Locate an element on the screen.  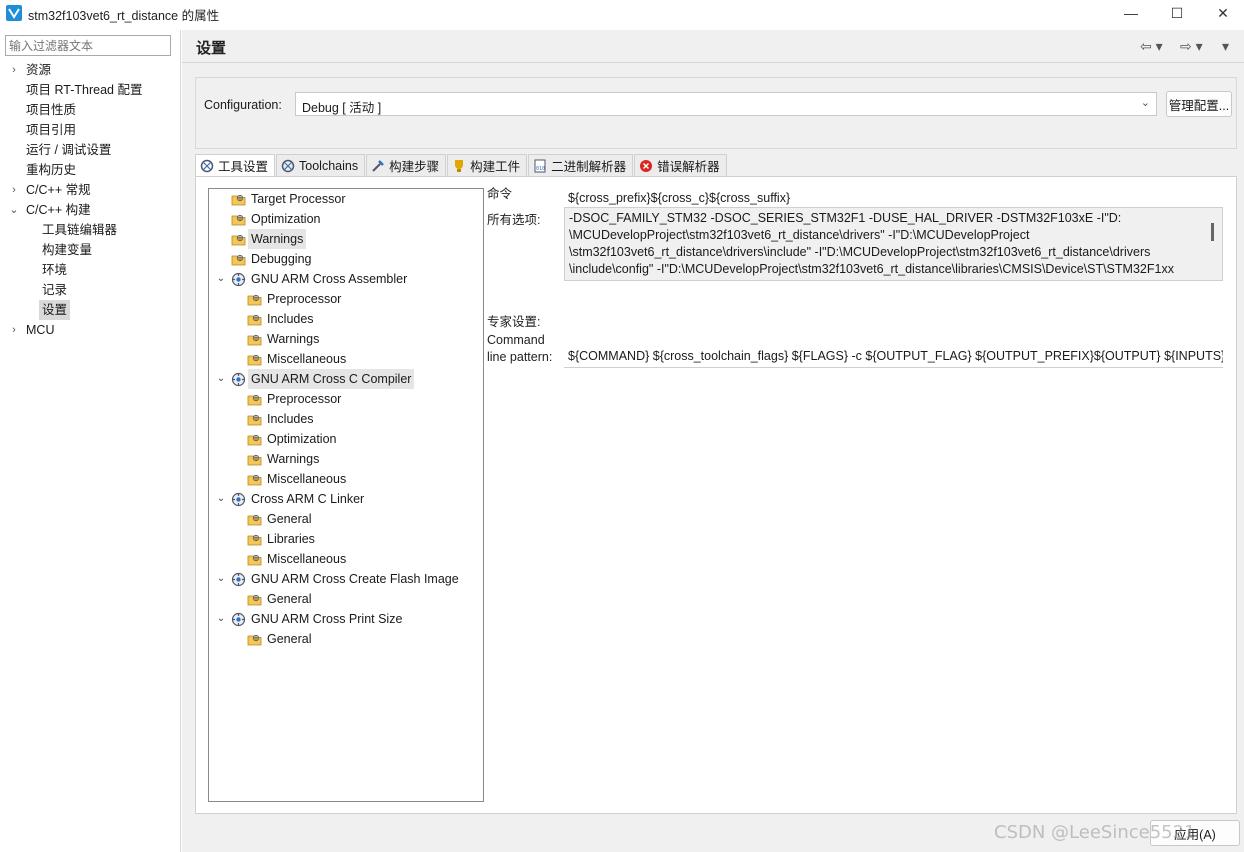
tab-error-parser: 错误解析器 is located at coordinates (680, 165).